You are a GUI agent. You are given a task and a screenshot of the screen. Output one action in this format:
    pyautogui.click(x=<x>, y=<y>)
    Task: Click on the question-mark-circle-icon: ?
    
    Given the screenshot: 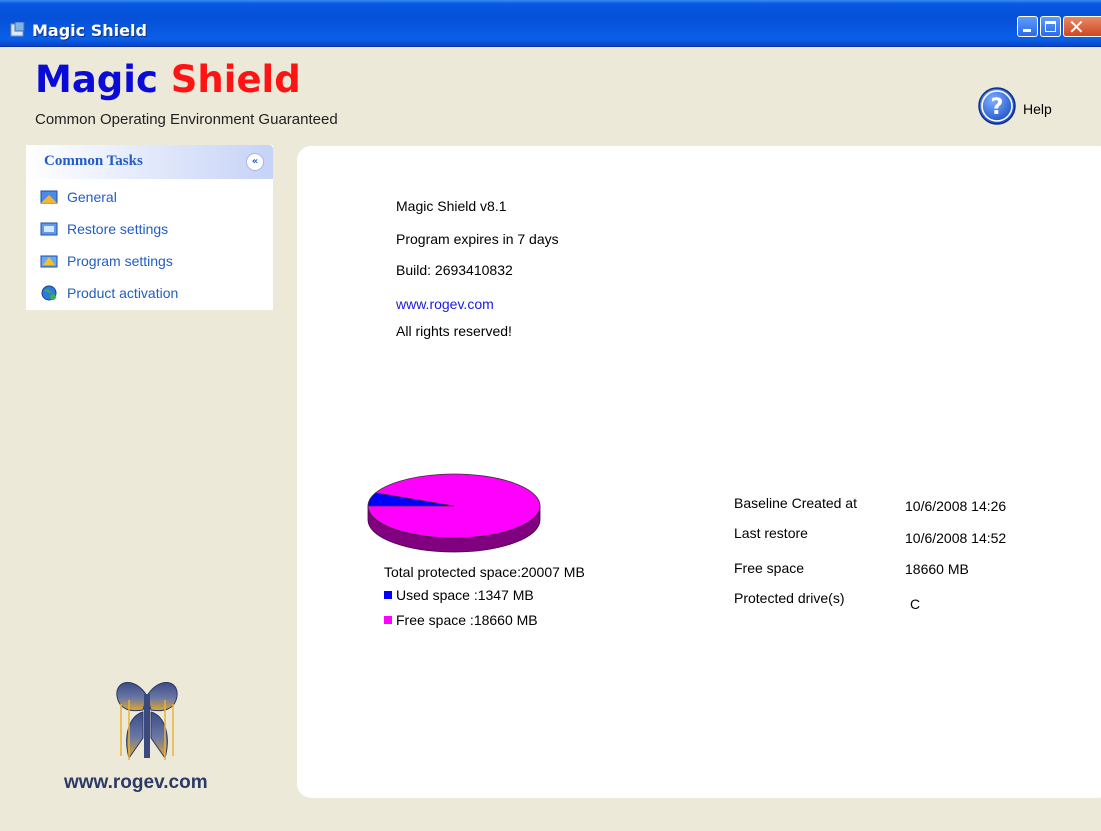 What is the action you would take?
    pyautogui.click(x=997, y=106)
    